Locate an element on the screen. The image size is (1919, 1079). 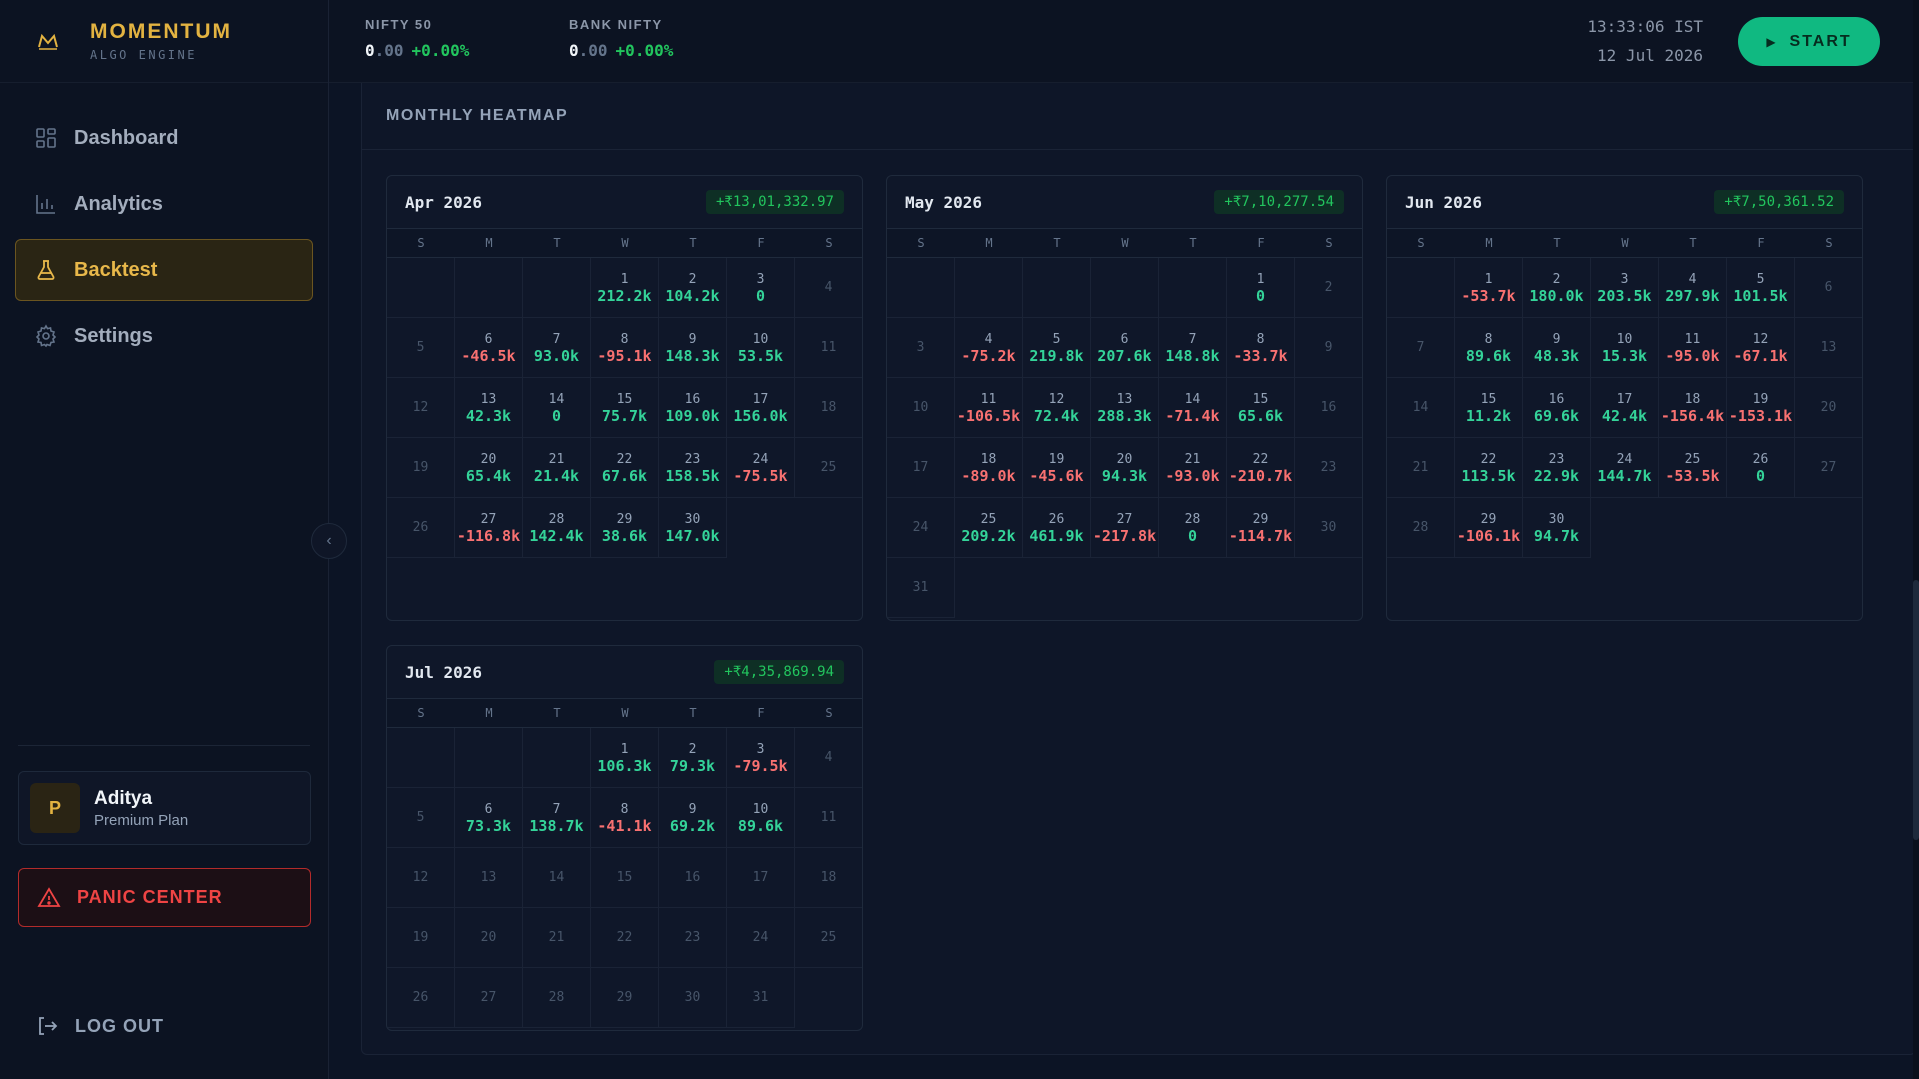
user-card: P Aditya Premium Plan is located at coordinates (164, 808).